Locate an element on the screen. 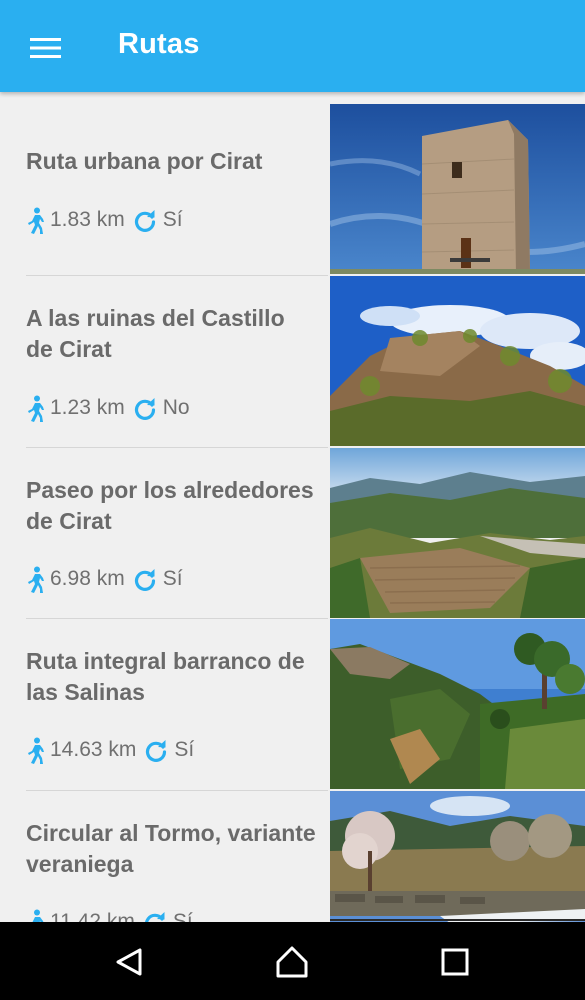 This screenshot has width=585, height=1000. route-meta: 14.63 km Sí is located at coordinates (110, 750).